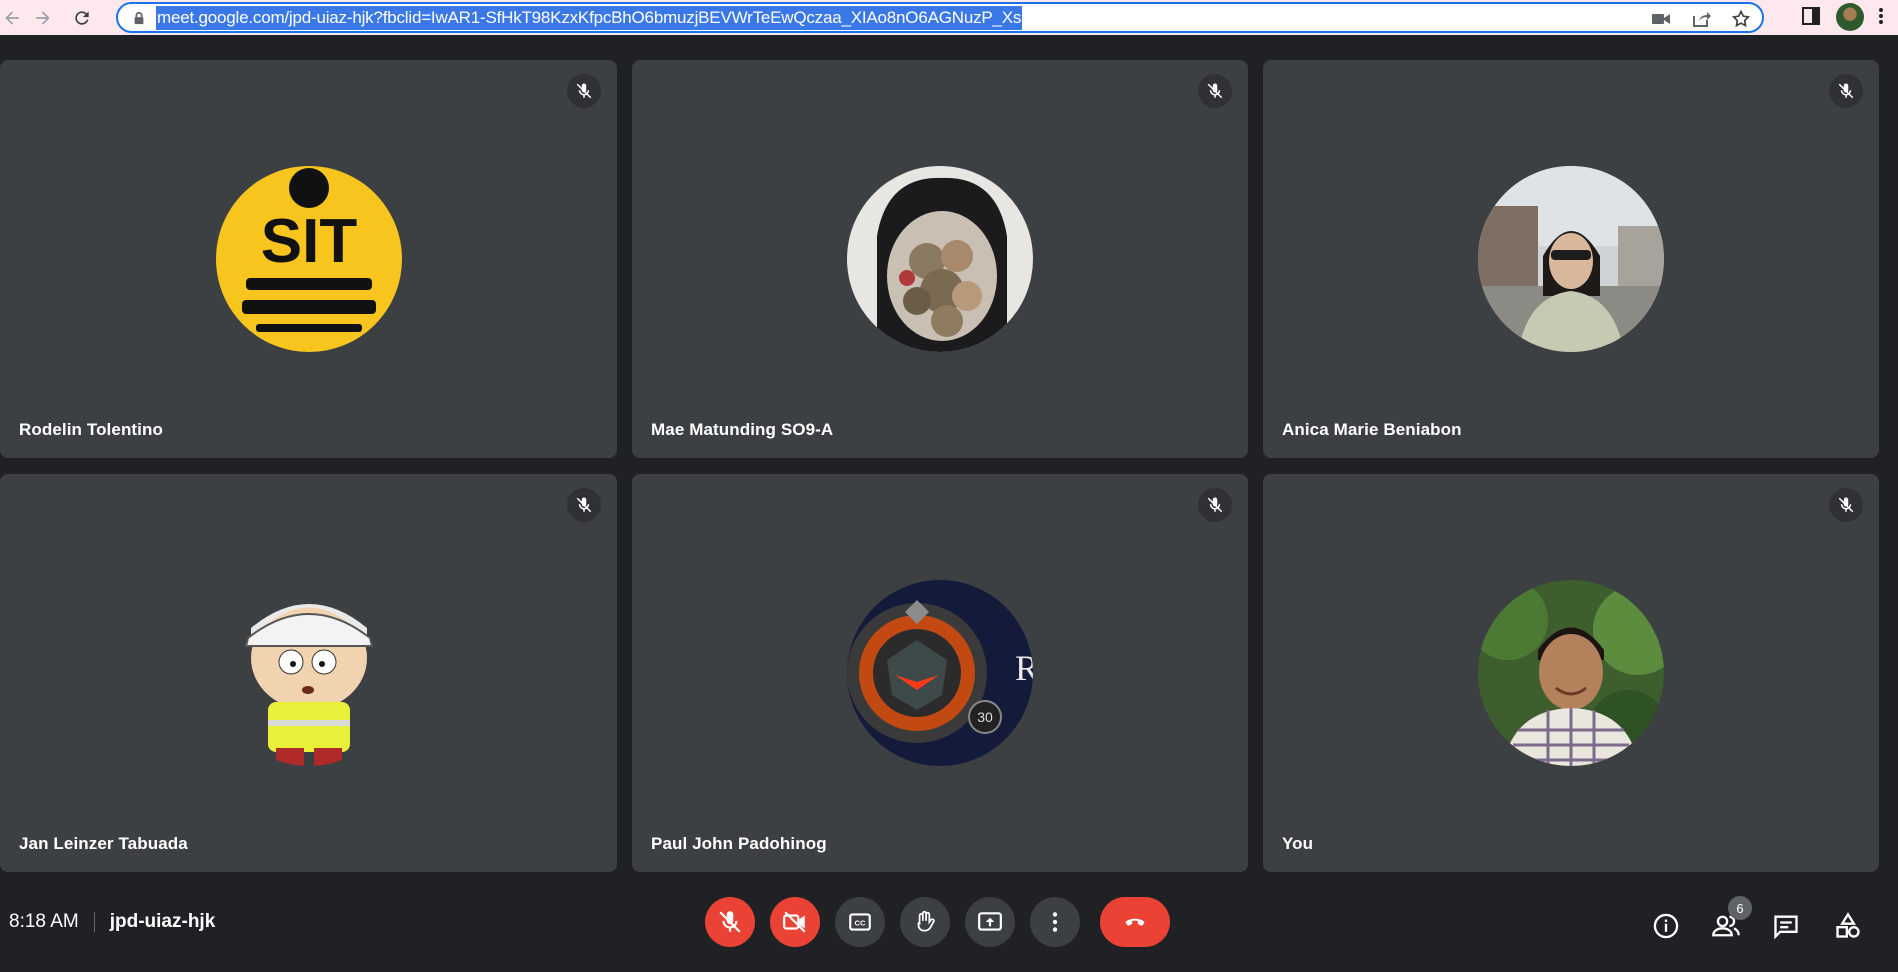  I want to click on activities-icon, so click(1848, 925).